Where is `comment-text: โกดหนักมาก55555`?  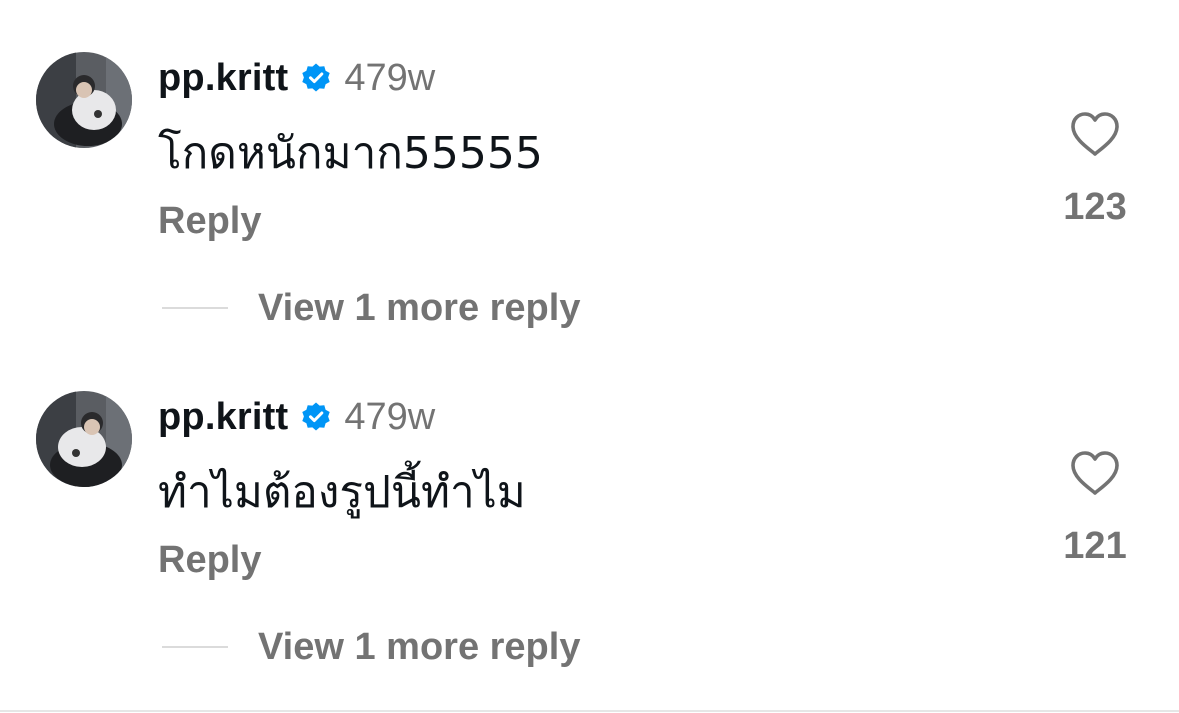 comment-text: โกดหนักมาก55555 is located at coordinates (350, 153).